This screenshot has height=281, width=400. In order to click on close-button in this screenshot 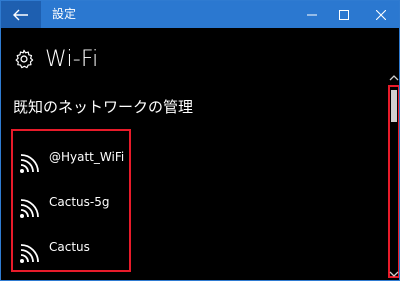, I will do `click(381, 14)`.